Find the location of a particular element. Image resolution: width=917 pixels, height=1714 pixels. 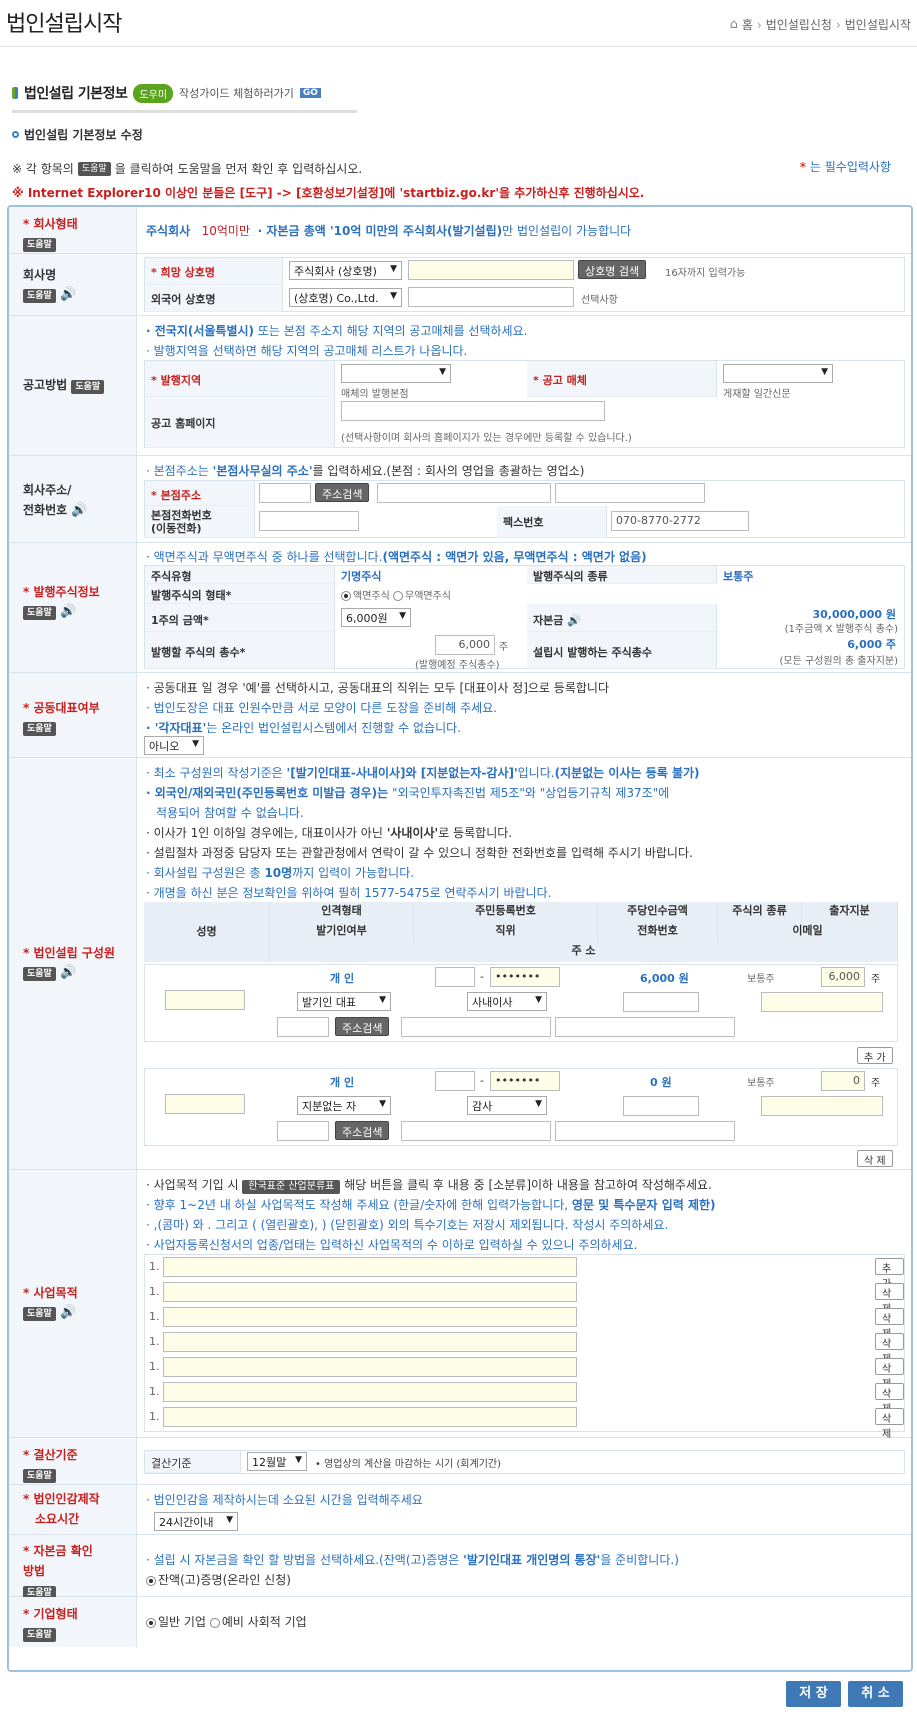

guide-link: 작성가이드 체험하러가기 is located at coordinates (236, 93).